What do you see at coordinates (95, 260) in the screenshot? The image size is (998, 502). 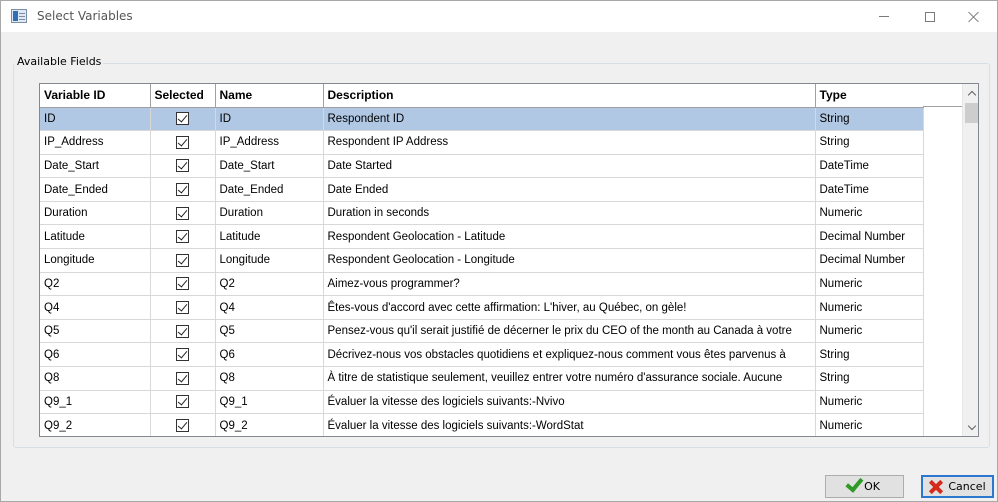 I see `cell-variable-id: Longitude` at bounding box center [95, 260].